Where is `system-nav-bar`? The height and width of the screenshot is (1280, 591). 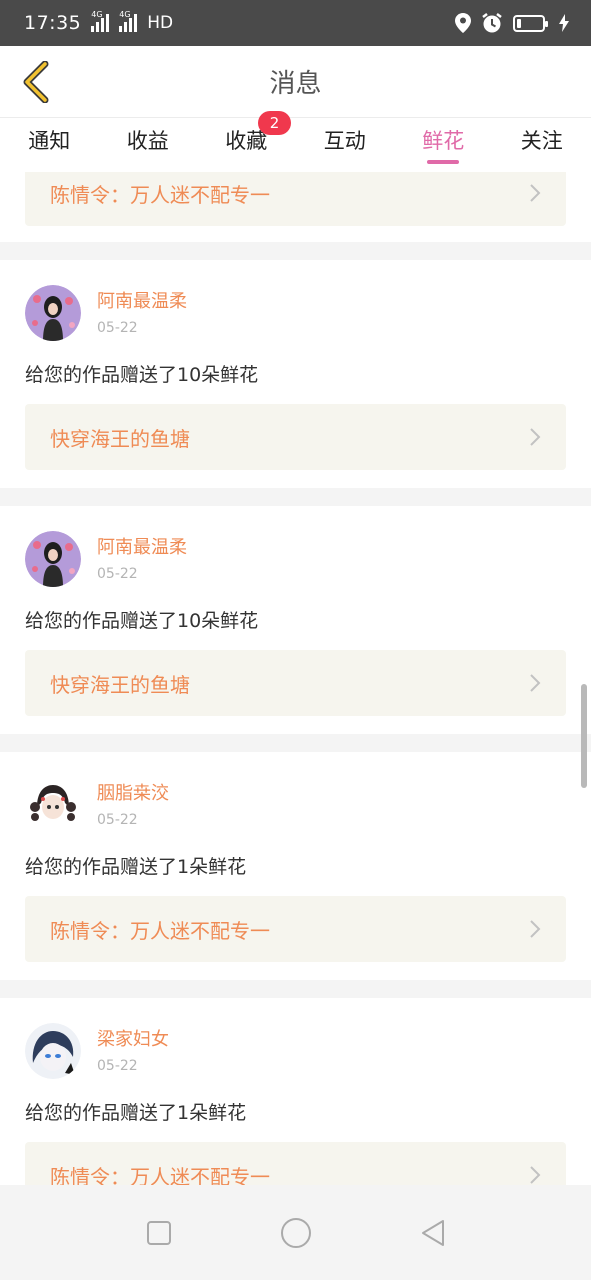
system-nav-bar is located at coordinates (295, 1232).